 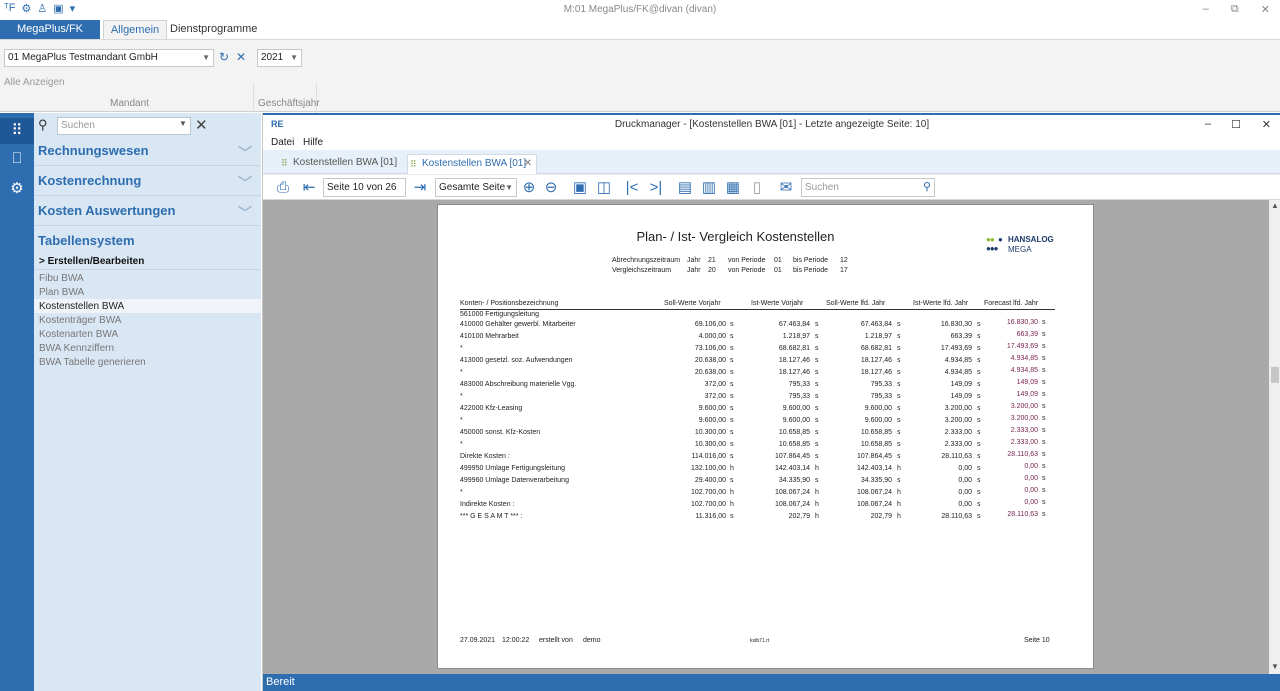 I want to click on scroll-down-icon: ▼, so click(x=1275, y=666).